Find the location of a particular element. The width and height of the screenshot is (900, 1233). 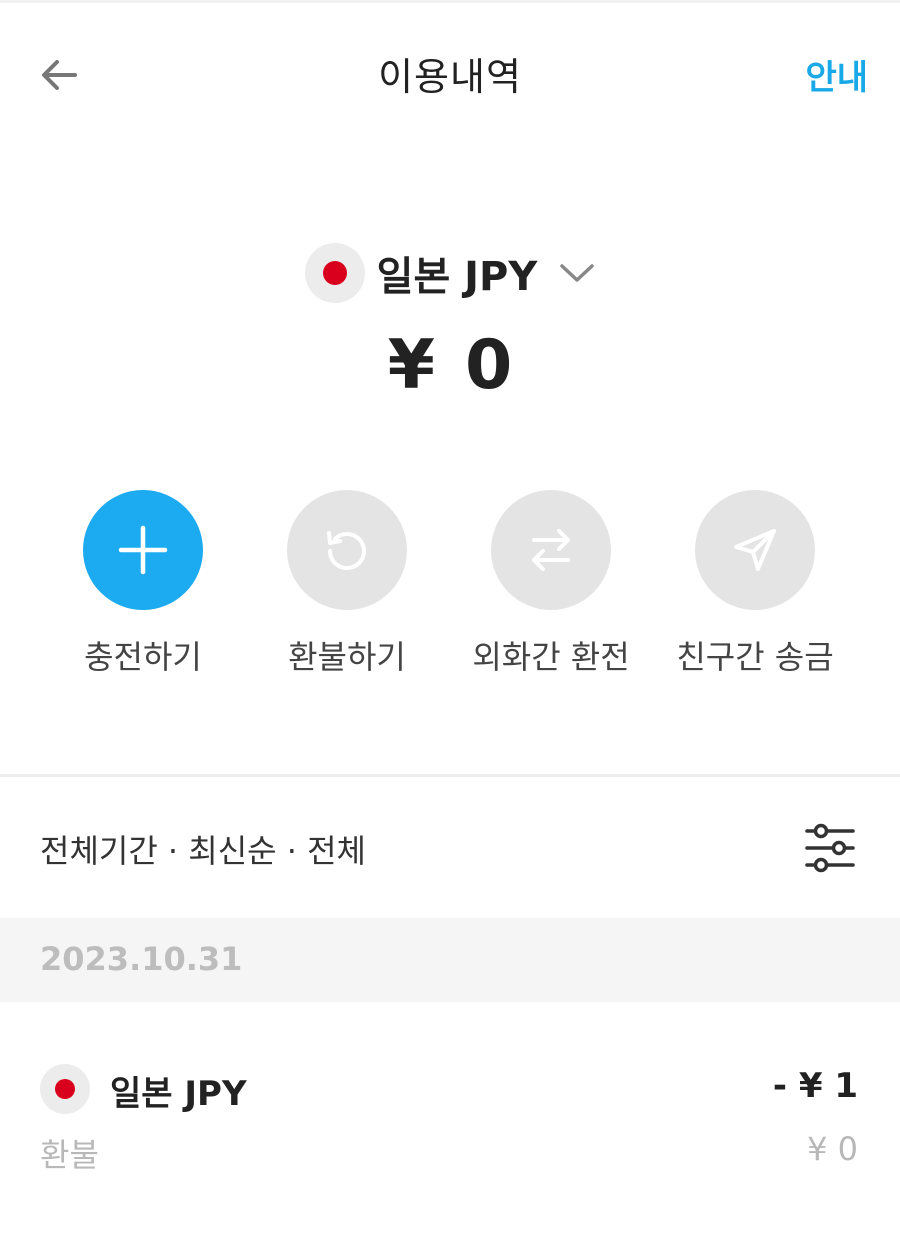

refund-icon is located at coordinates (347, 550).